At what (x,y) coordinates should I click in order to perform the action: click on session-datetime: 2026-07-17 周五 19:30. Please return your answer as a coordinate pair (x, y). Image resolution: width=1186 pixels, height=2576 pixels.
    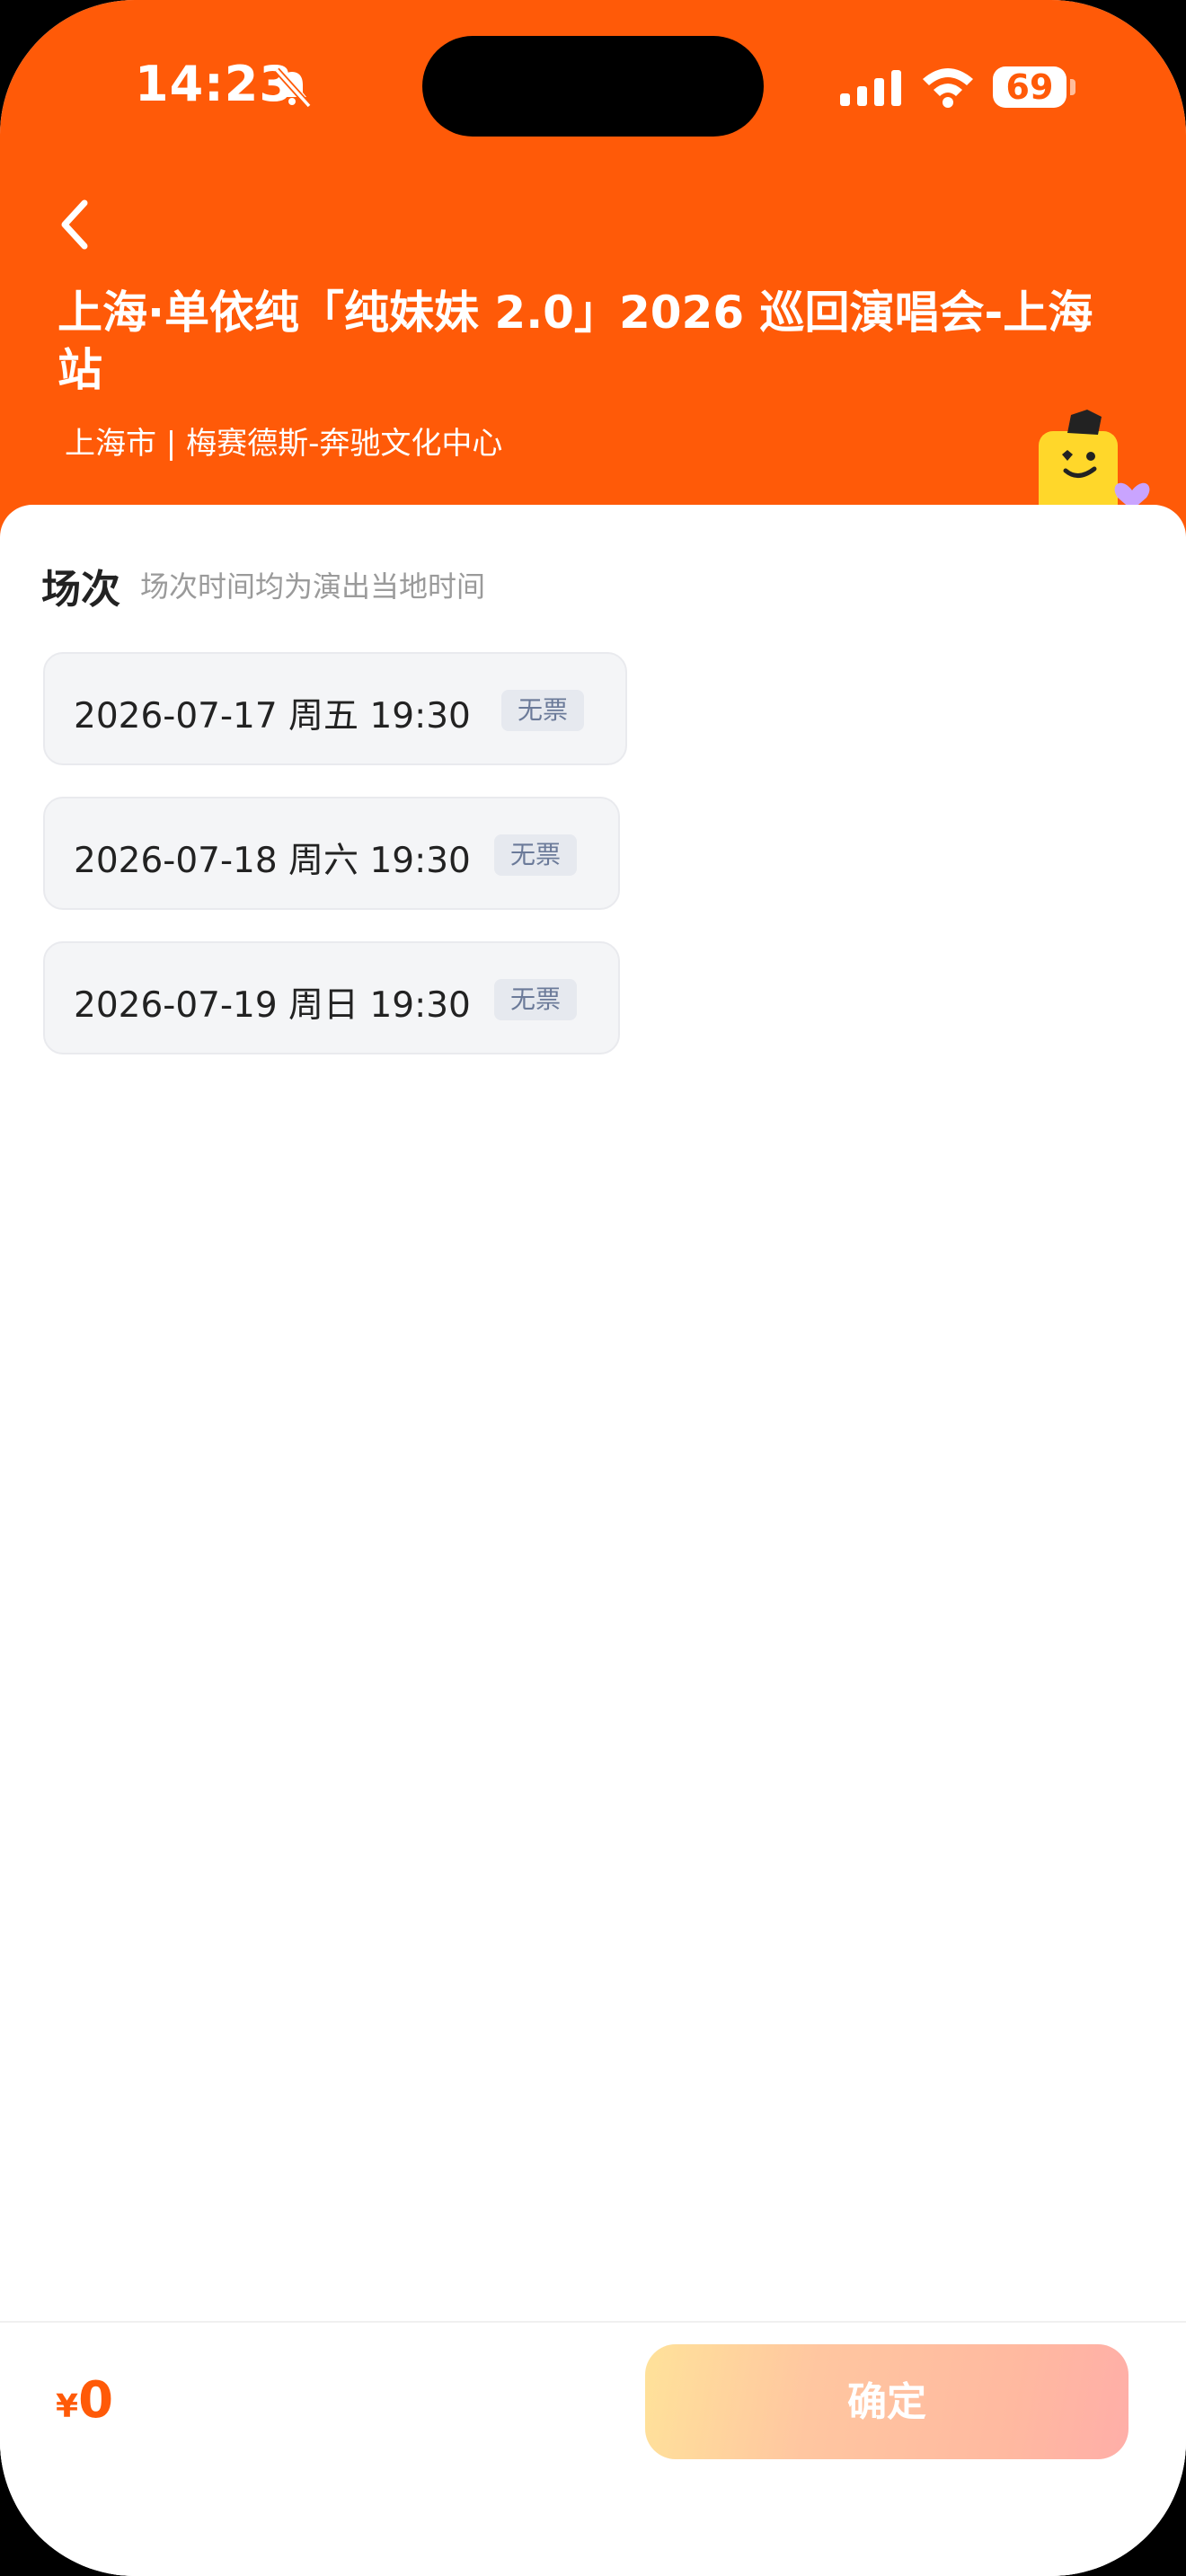
    Looking at the image, I should click on (272, 716).